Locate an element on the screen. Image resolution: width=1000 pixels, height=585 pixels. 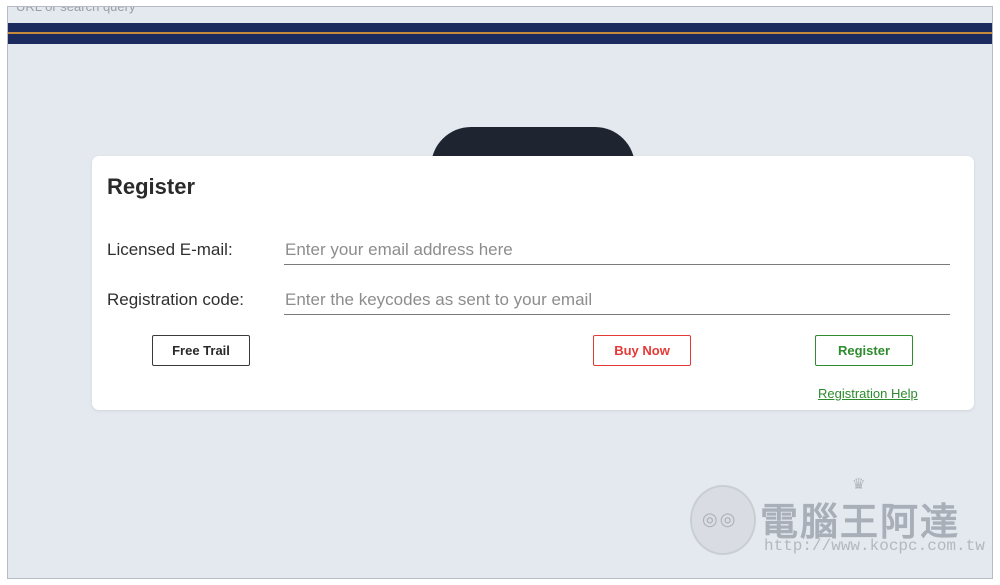
header-bar-lower is located at coordinates (500, 39).